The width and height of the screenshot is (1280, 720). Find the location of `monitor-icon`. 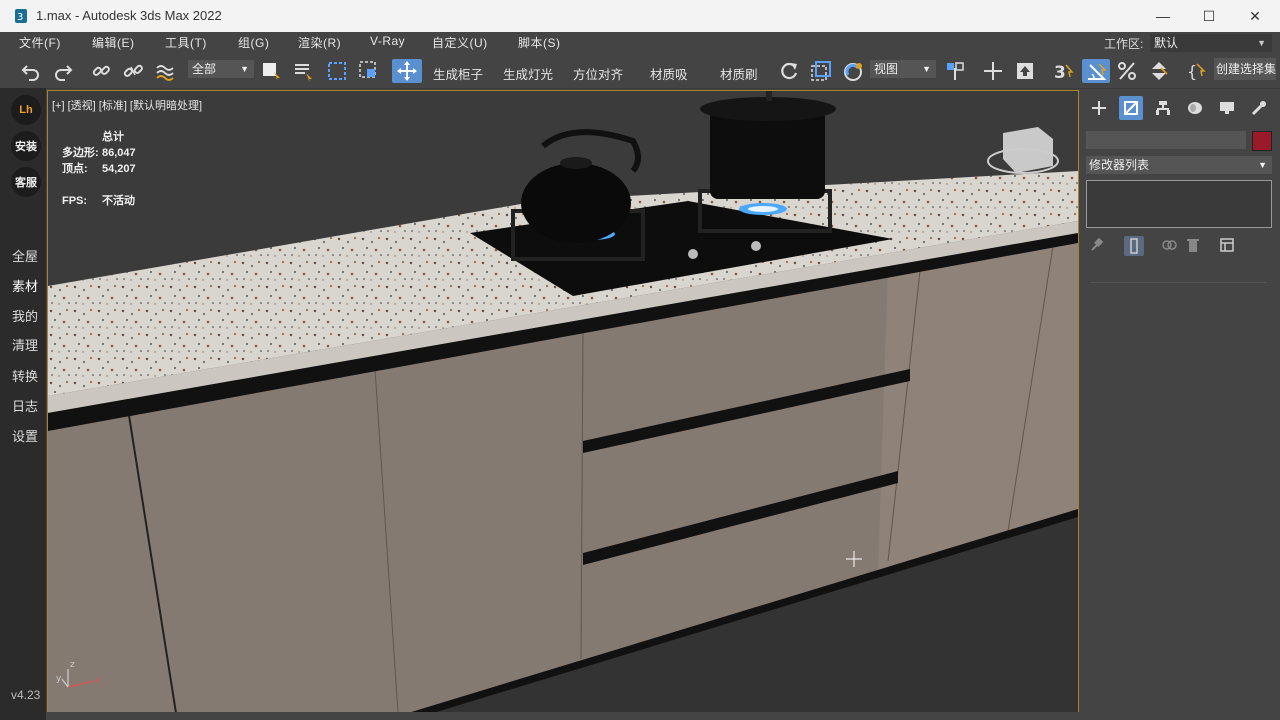

monitor-icon is located at coordinates (1227, 108).